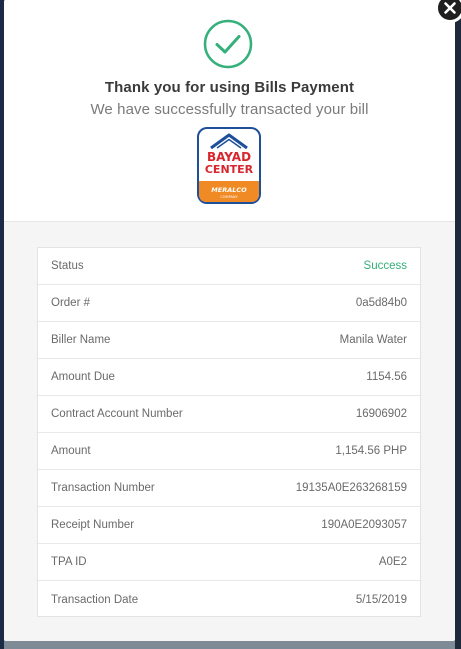 This screenshot has width=461, height=649. Describe the element at coordinates (229, 525) in the screenshot. I see `detail-row: Receipt Number 190A0E2093057` at that location.